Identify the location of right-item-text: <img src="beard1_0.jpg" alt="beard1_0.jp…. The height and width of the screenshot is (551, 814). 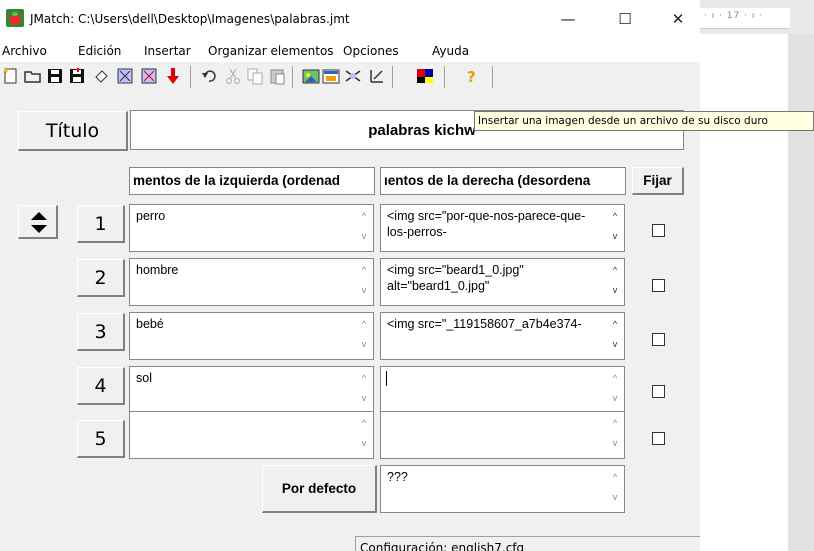
(455, 278).